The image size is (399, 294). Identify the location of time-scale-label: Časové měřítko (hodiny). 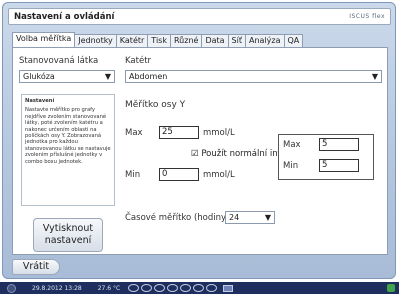
(177, 218).